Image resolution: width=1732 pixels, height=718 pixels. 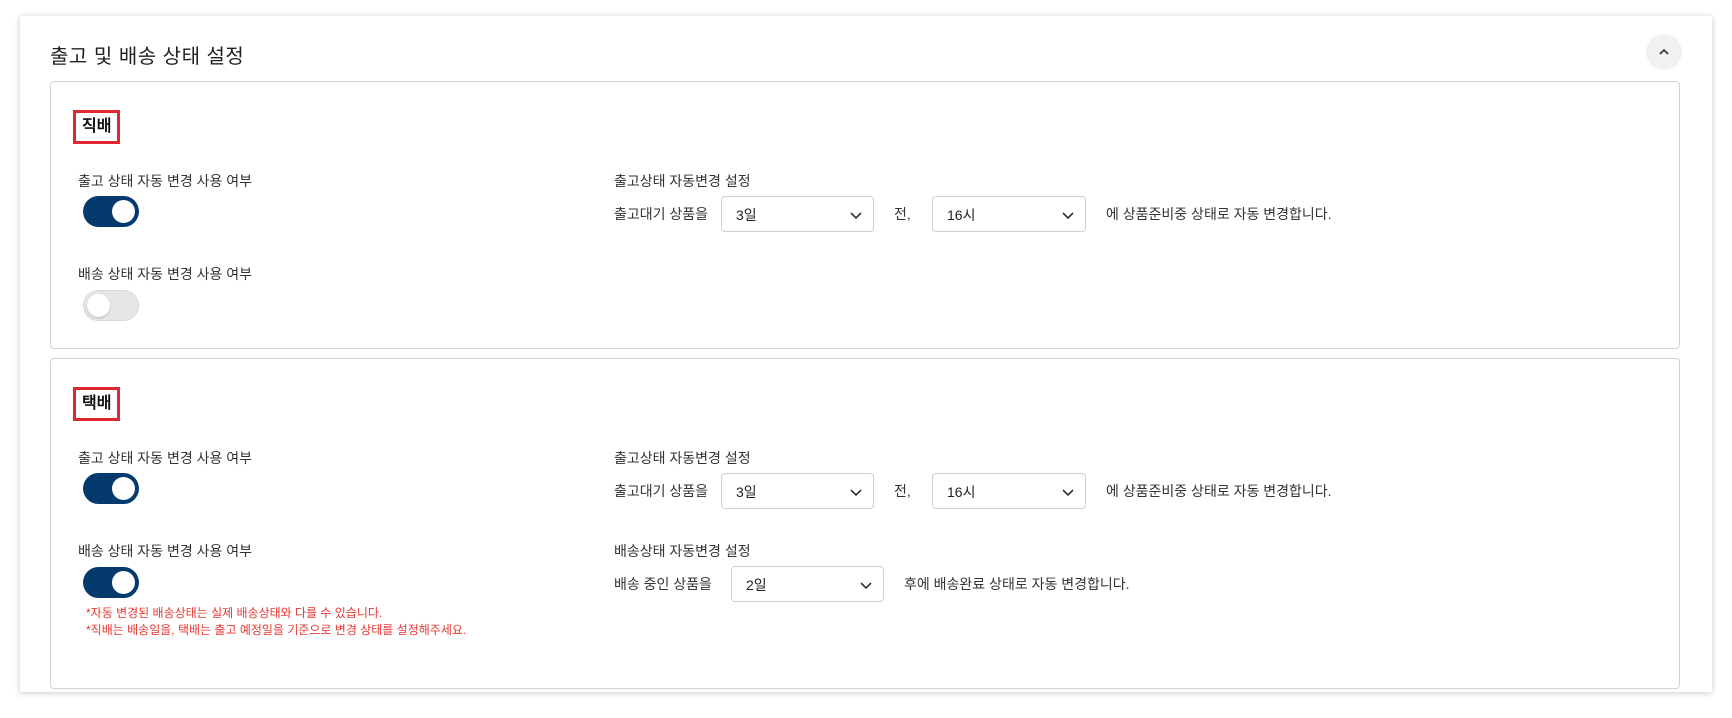 I want to click on delivery-days-select: 2일, so click(x=807, y=584).